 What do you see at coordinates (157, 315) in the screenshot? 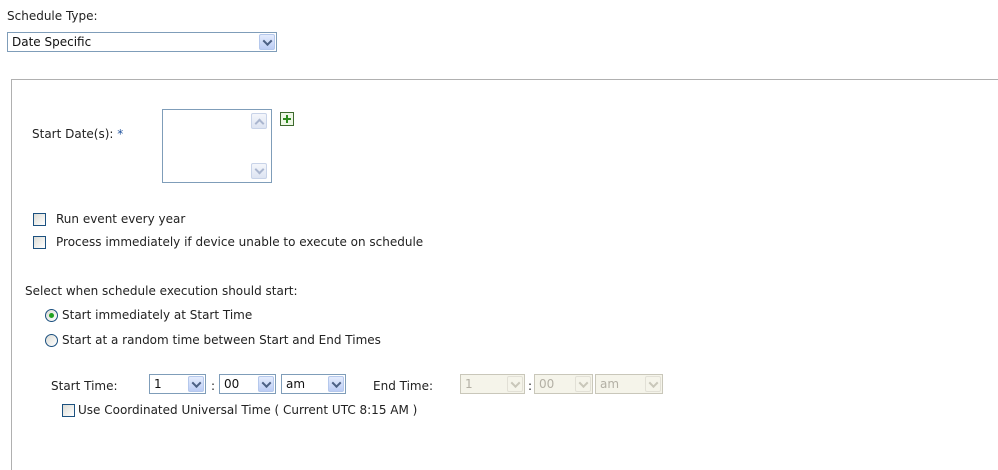
I see `start-immediately-label: Start immediately at Start Time` at bounding box center [157, 315].